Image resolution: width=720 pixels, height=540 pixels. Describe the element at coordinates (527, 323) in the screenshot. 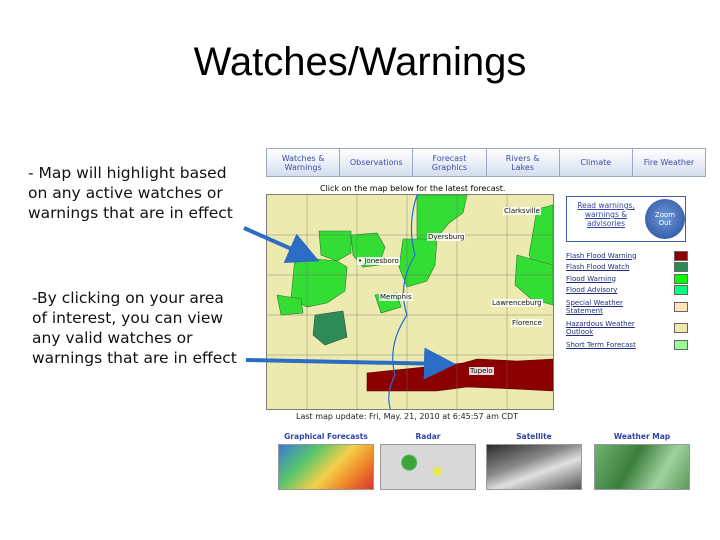

I see `city-label: Florence` at that location.